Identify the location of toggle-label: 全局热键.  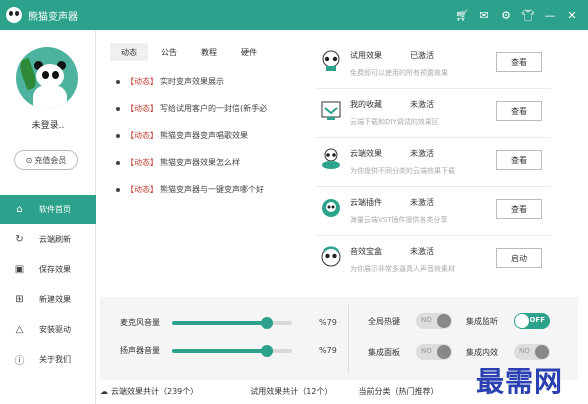
(384, 321).